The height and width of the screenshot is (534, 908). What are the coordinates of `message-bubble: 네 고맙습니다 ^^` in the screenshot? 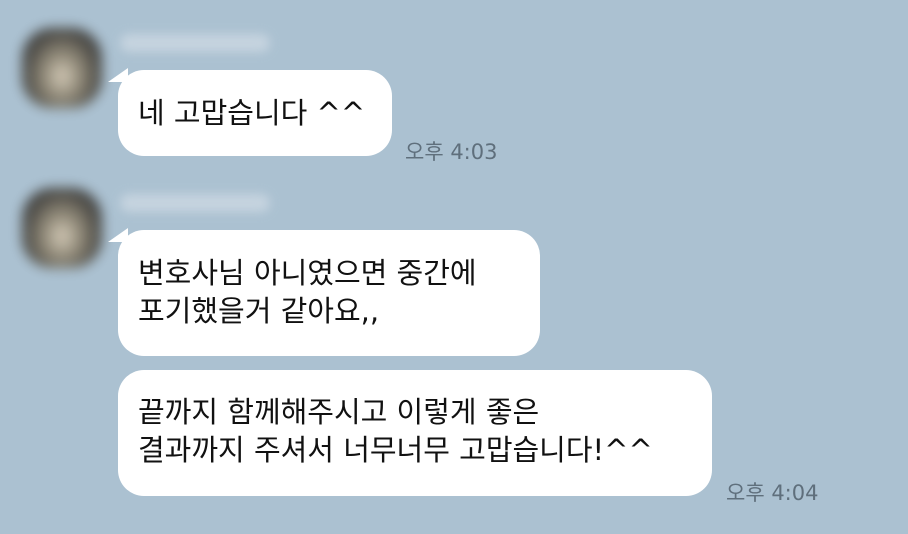 It's located at (255, 113).